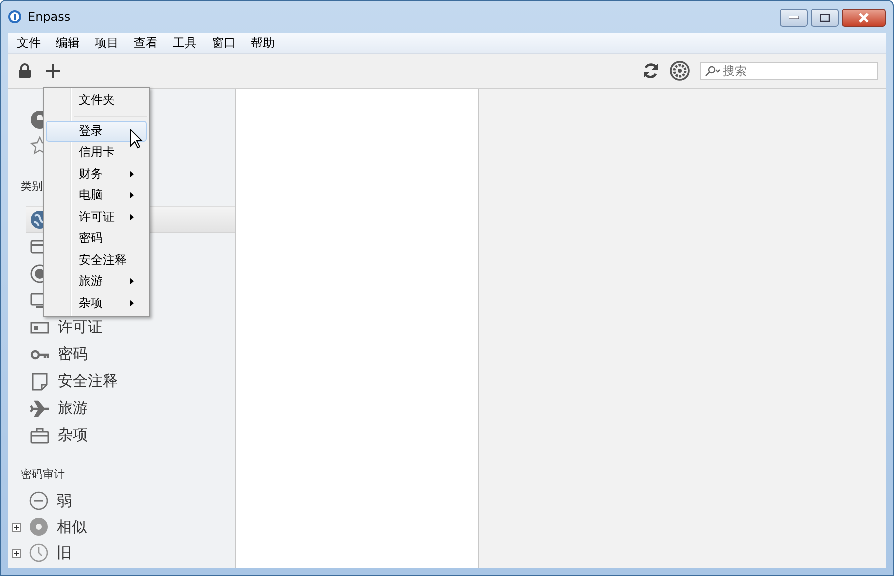 Image resolution: width=894 pixels, height=576 pixels. I want to click on section-header: 密码审计, so click(43, 474).